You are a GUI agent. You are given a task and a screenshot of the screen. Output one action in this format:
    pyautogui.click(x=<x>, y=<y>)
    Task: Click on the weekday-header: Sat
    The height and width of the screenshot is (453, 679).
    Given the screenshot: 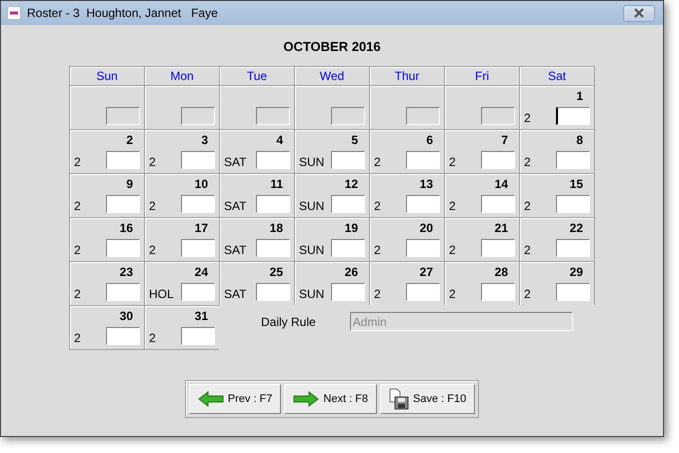 What is the action you would take?
    pyautogui.click(x=557, y=76)
    